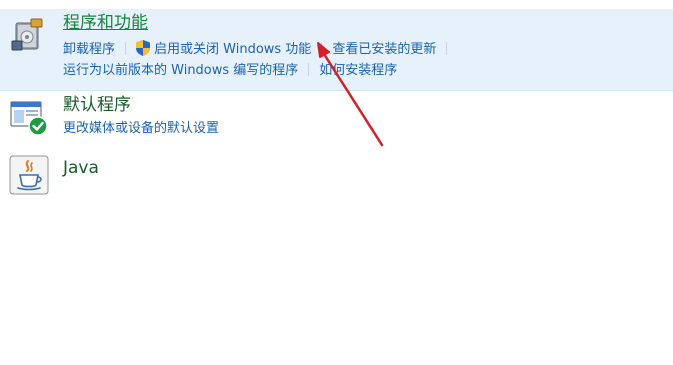  What do you see at coordinates (105, 23) in the screenshot?
I see `programs-features-title: 程序和功能` at bounding box center [105, 23].